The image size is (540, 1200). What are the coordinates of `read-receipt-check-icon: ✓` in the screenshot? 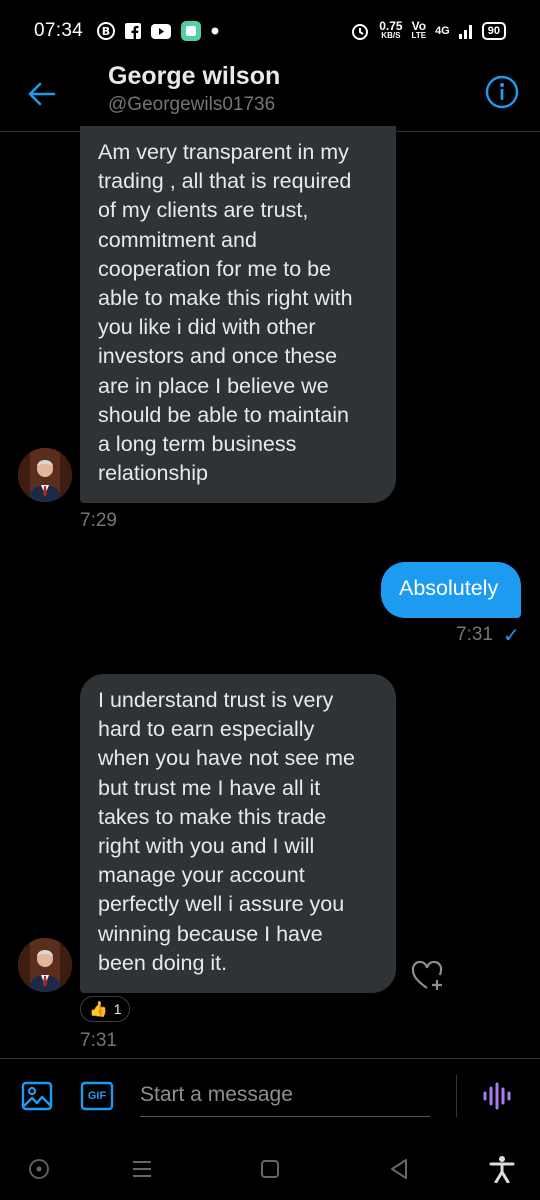 It's located at (511, 636).